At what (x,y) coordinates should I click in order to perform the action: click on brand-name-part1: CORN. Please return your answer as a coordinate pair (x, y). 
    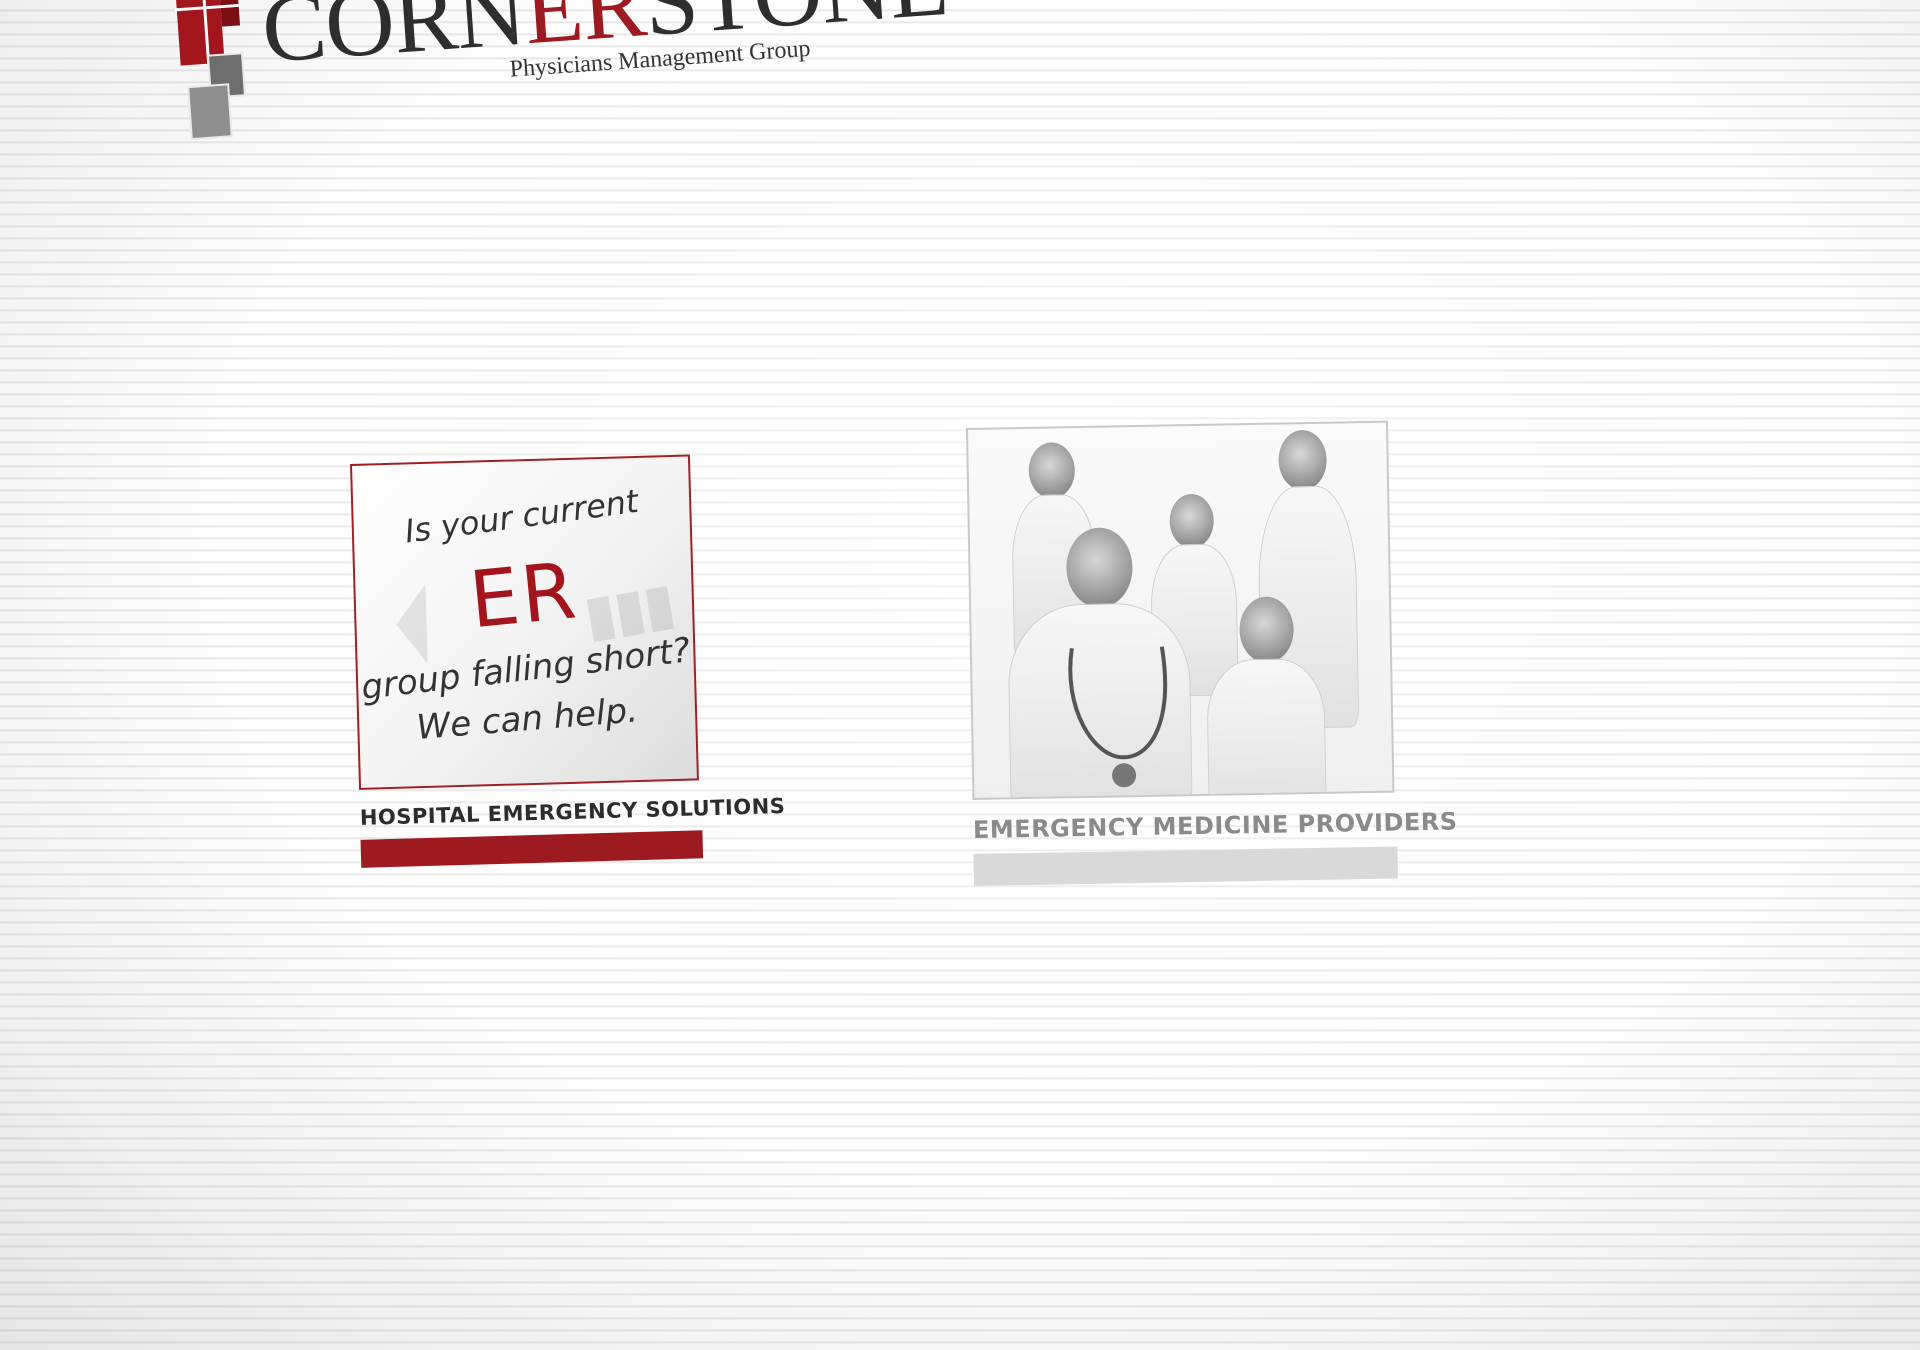
    Looking at the image, I should click on (393, 41).